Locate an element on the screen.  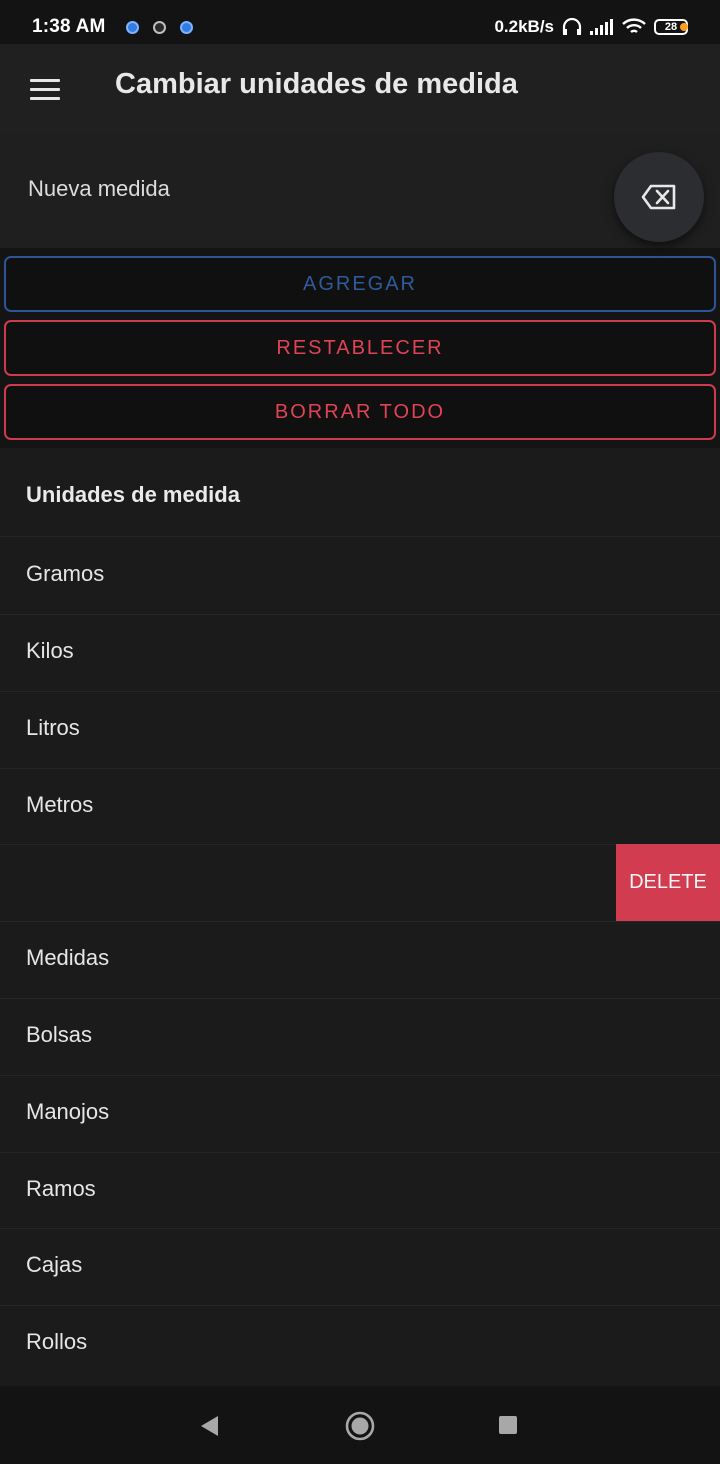
signal-icon is located at coordinates (601, 27).